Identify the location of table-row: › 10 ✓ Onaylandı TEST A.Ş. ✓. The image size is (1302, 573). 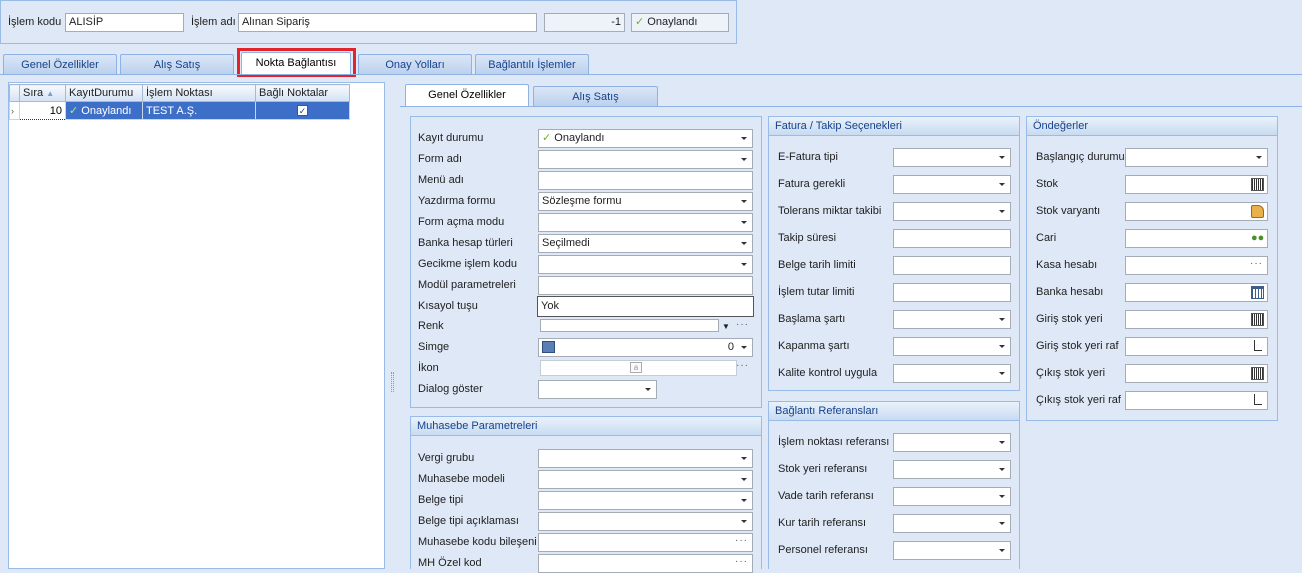
(179, 110).